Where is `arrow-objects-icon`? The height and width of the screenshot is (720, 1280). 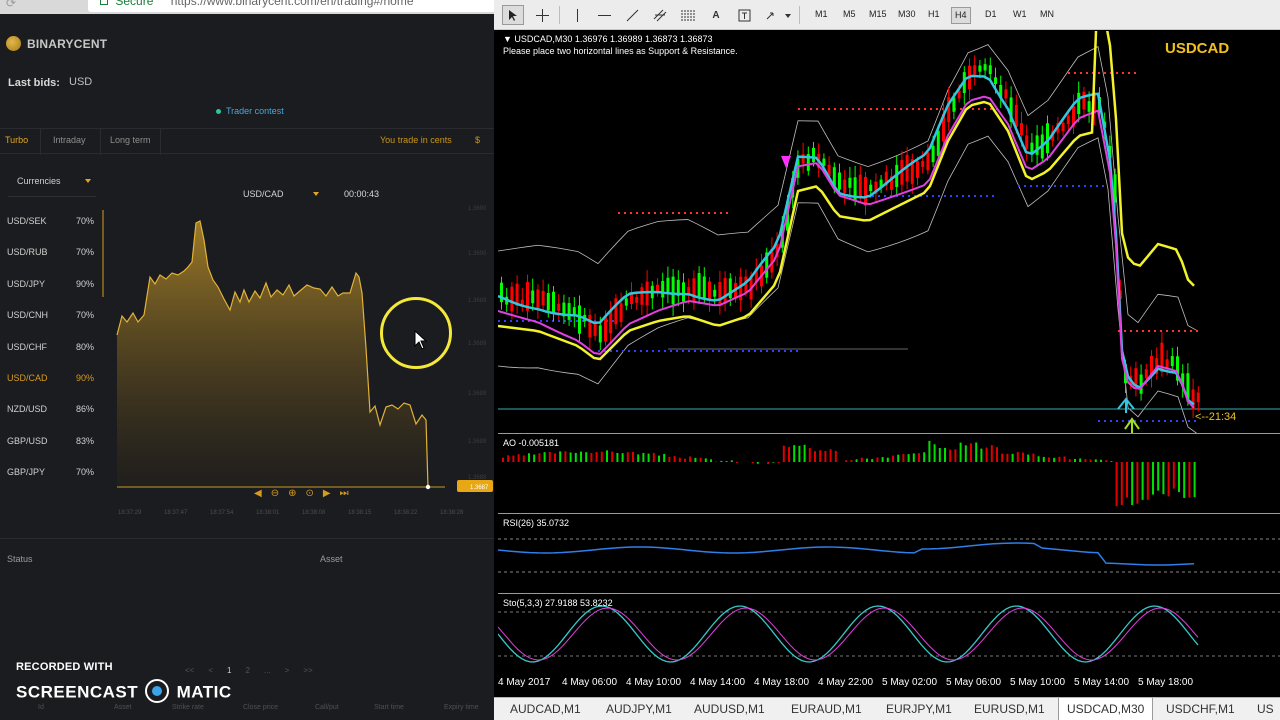
arrow-objects-icon is located at coordinates (778, 15).